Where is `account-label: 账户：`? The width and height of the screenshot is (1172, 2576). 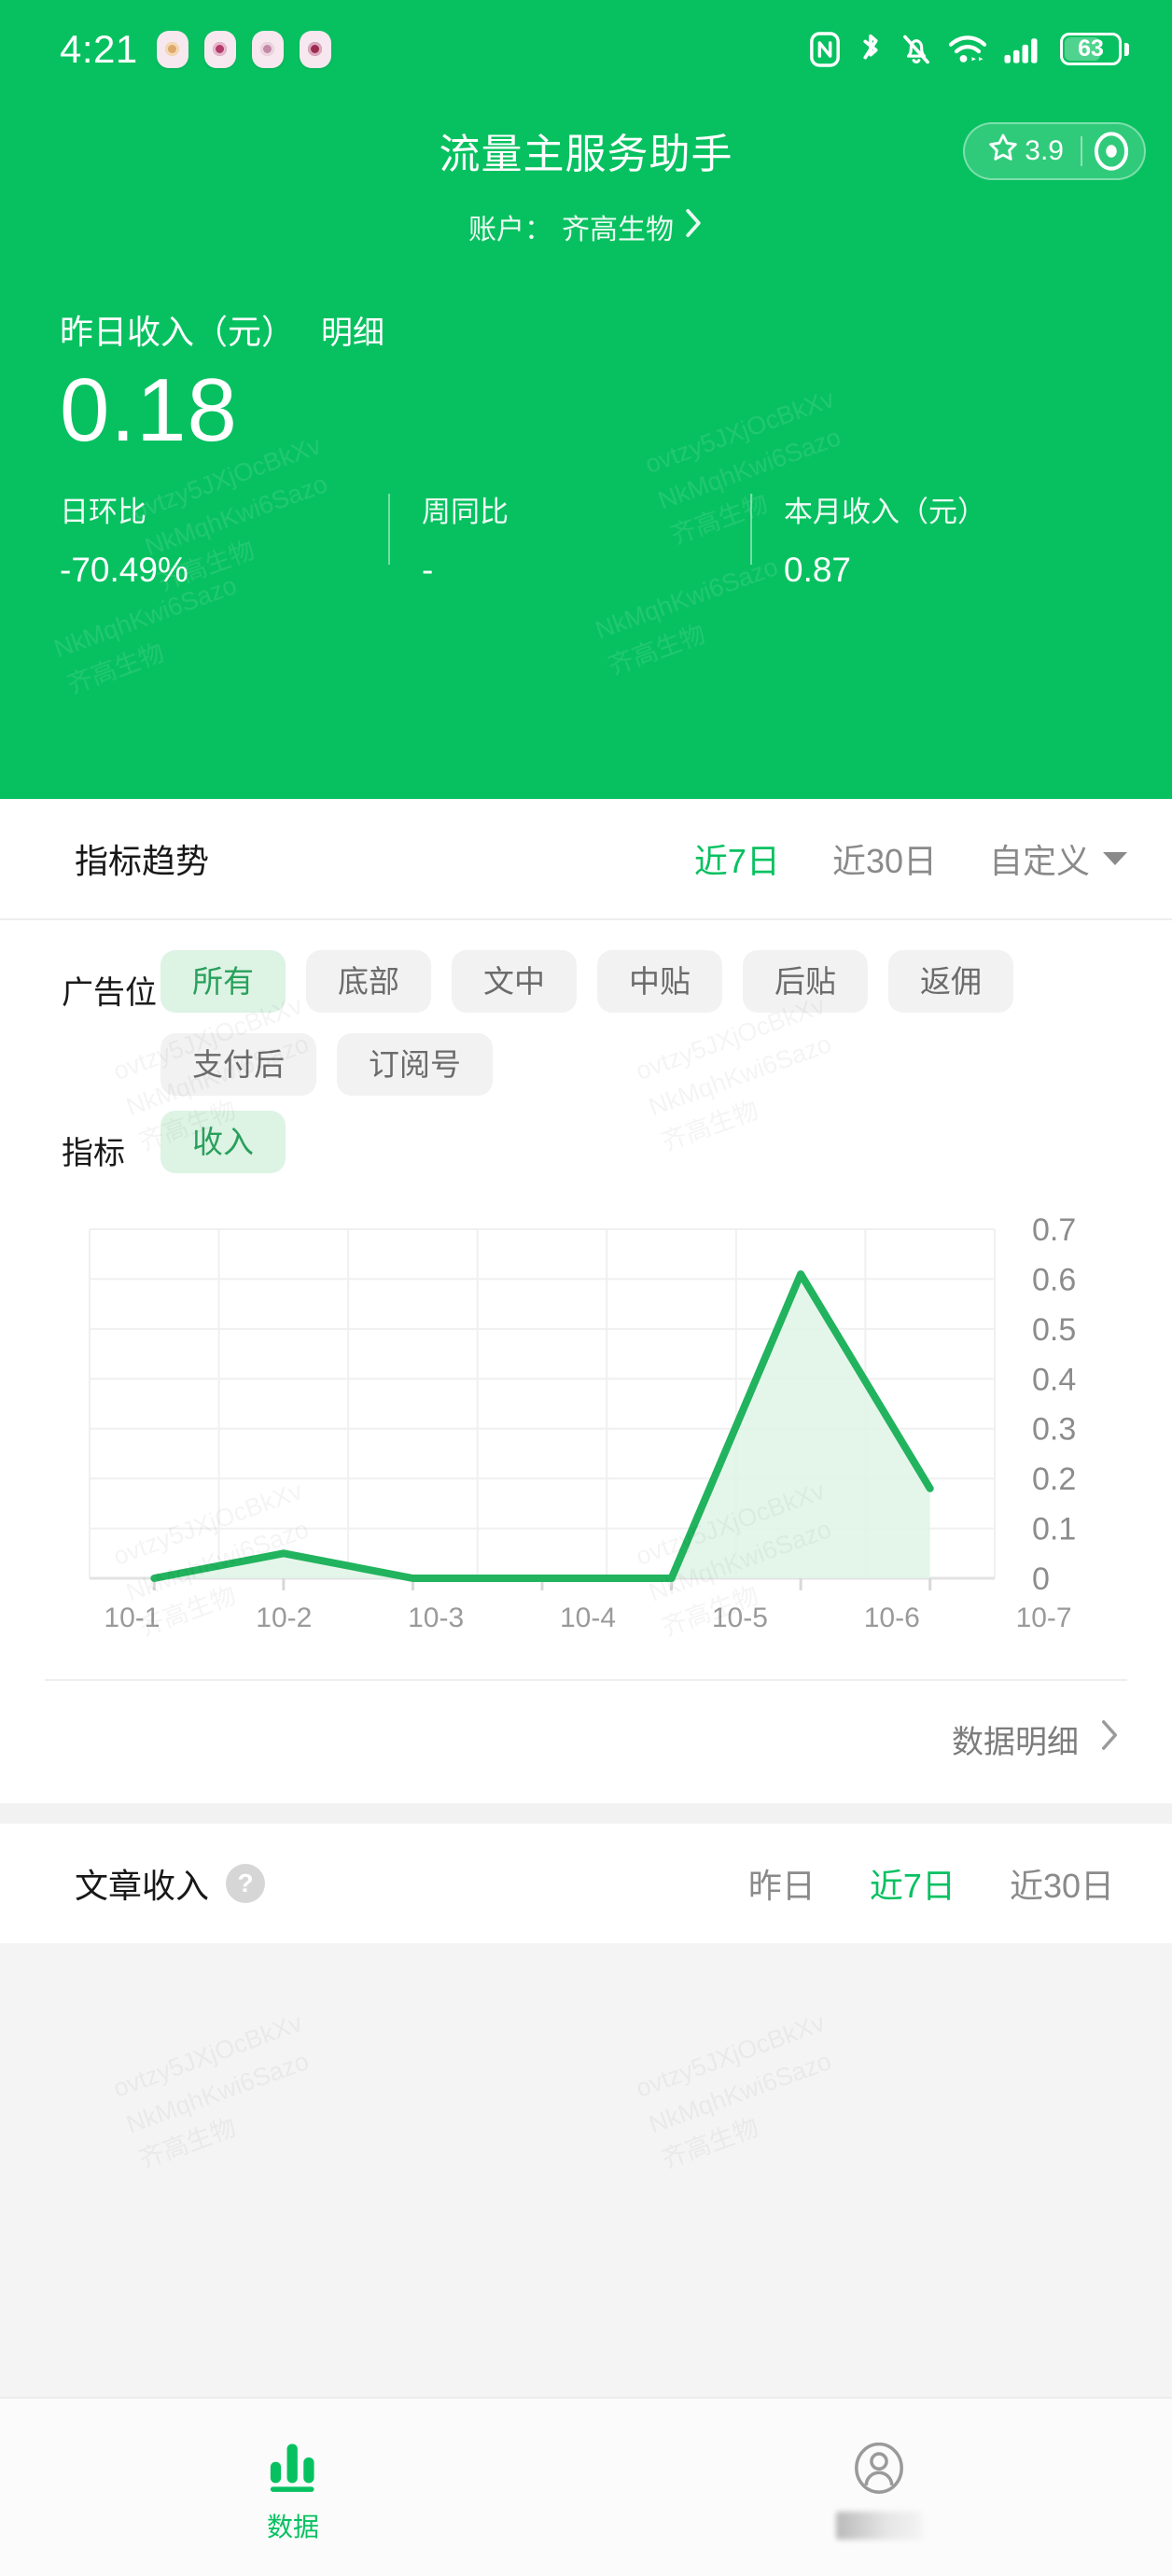
account-label: 账户： is located at coordinates (510, 230).